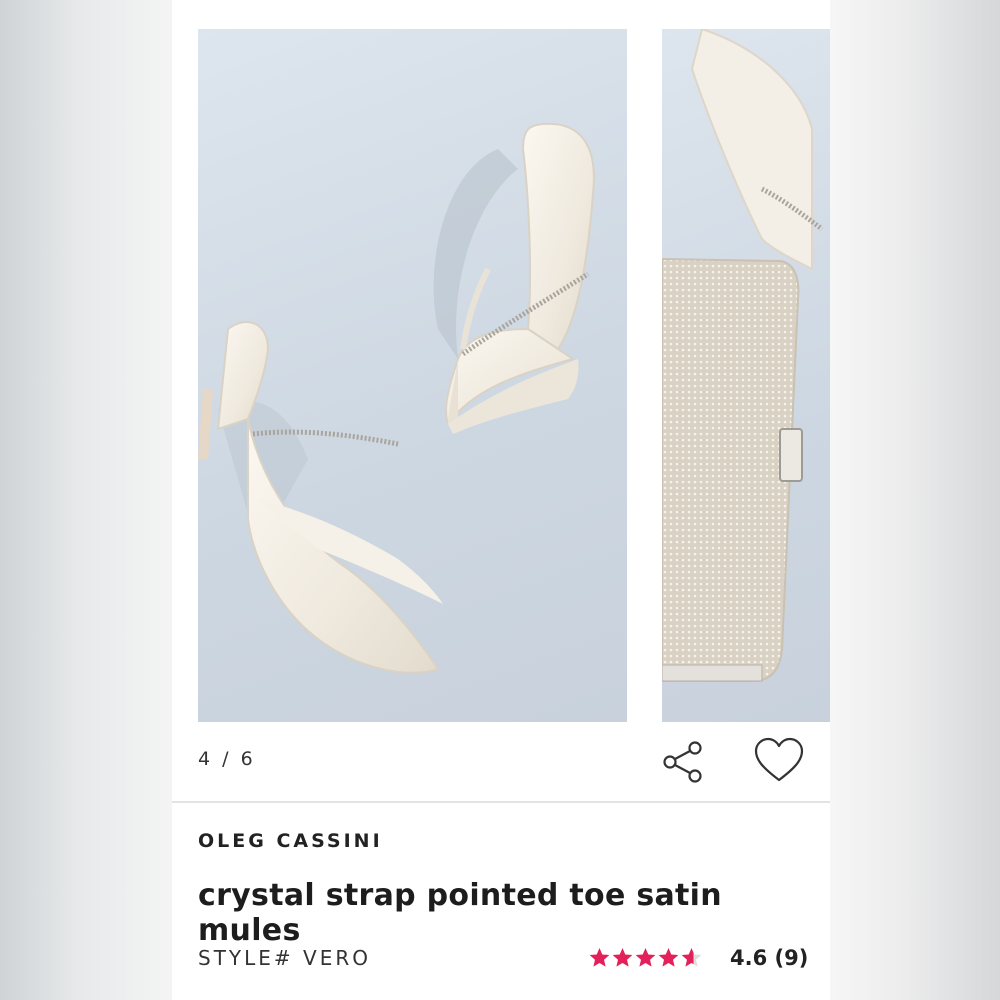 This screenshot has height=1000, width=1000. Describe the element at coordinates (284, 958) in the screenshot. I see `style-number: STYLE# VERO` at that location.